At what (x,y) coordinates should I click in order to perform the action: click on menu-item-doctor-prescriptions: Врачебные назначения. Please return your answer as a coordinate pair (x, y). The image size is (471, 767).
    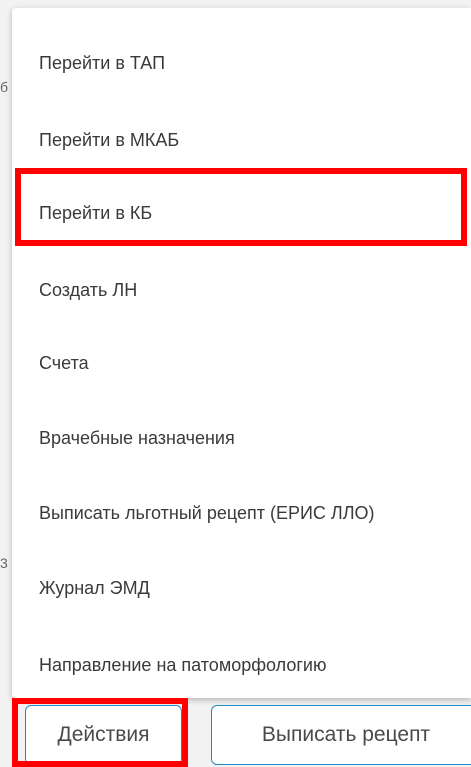
    Looking at the image, I should click on (241, 438).